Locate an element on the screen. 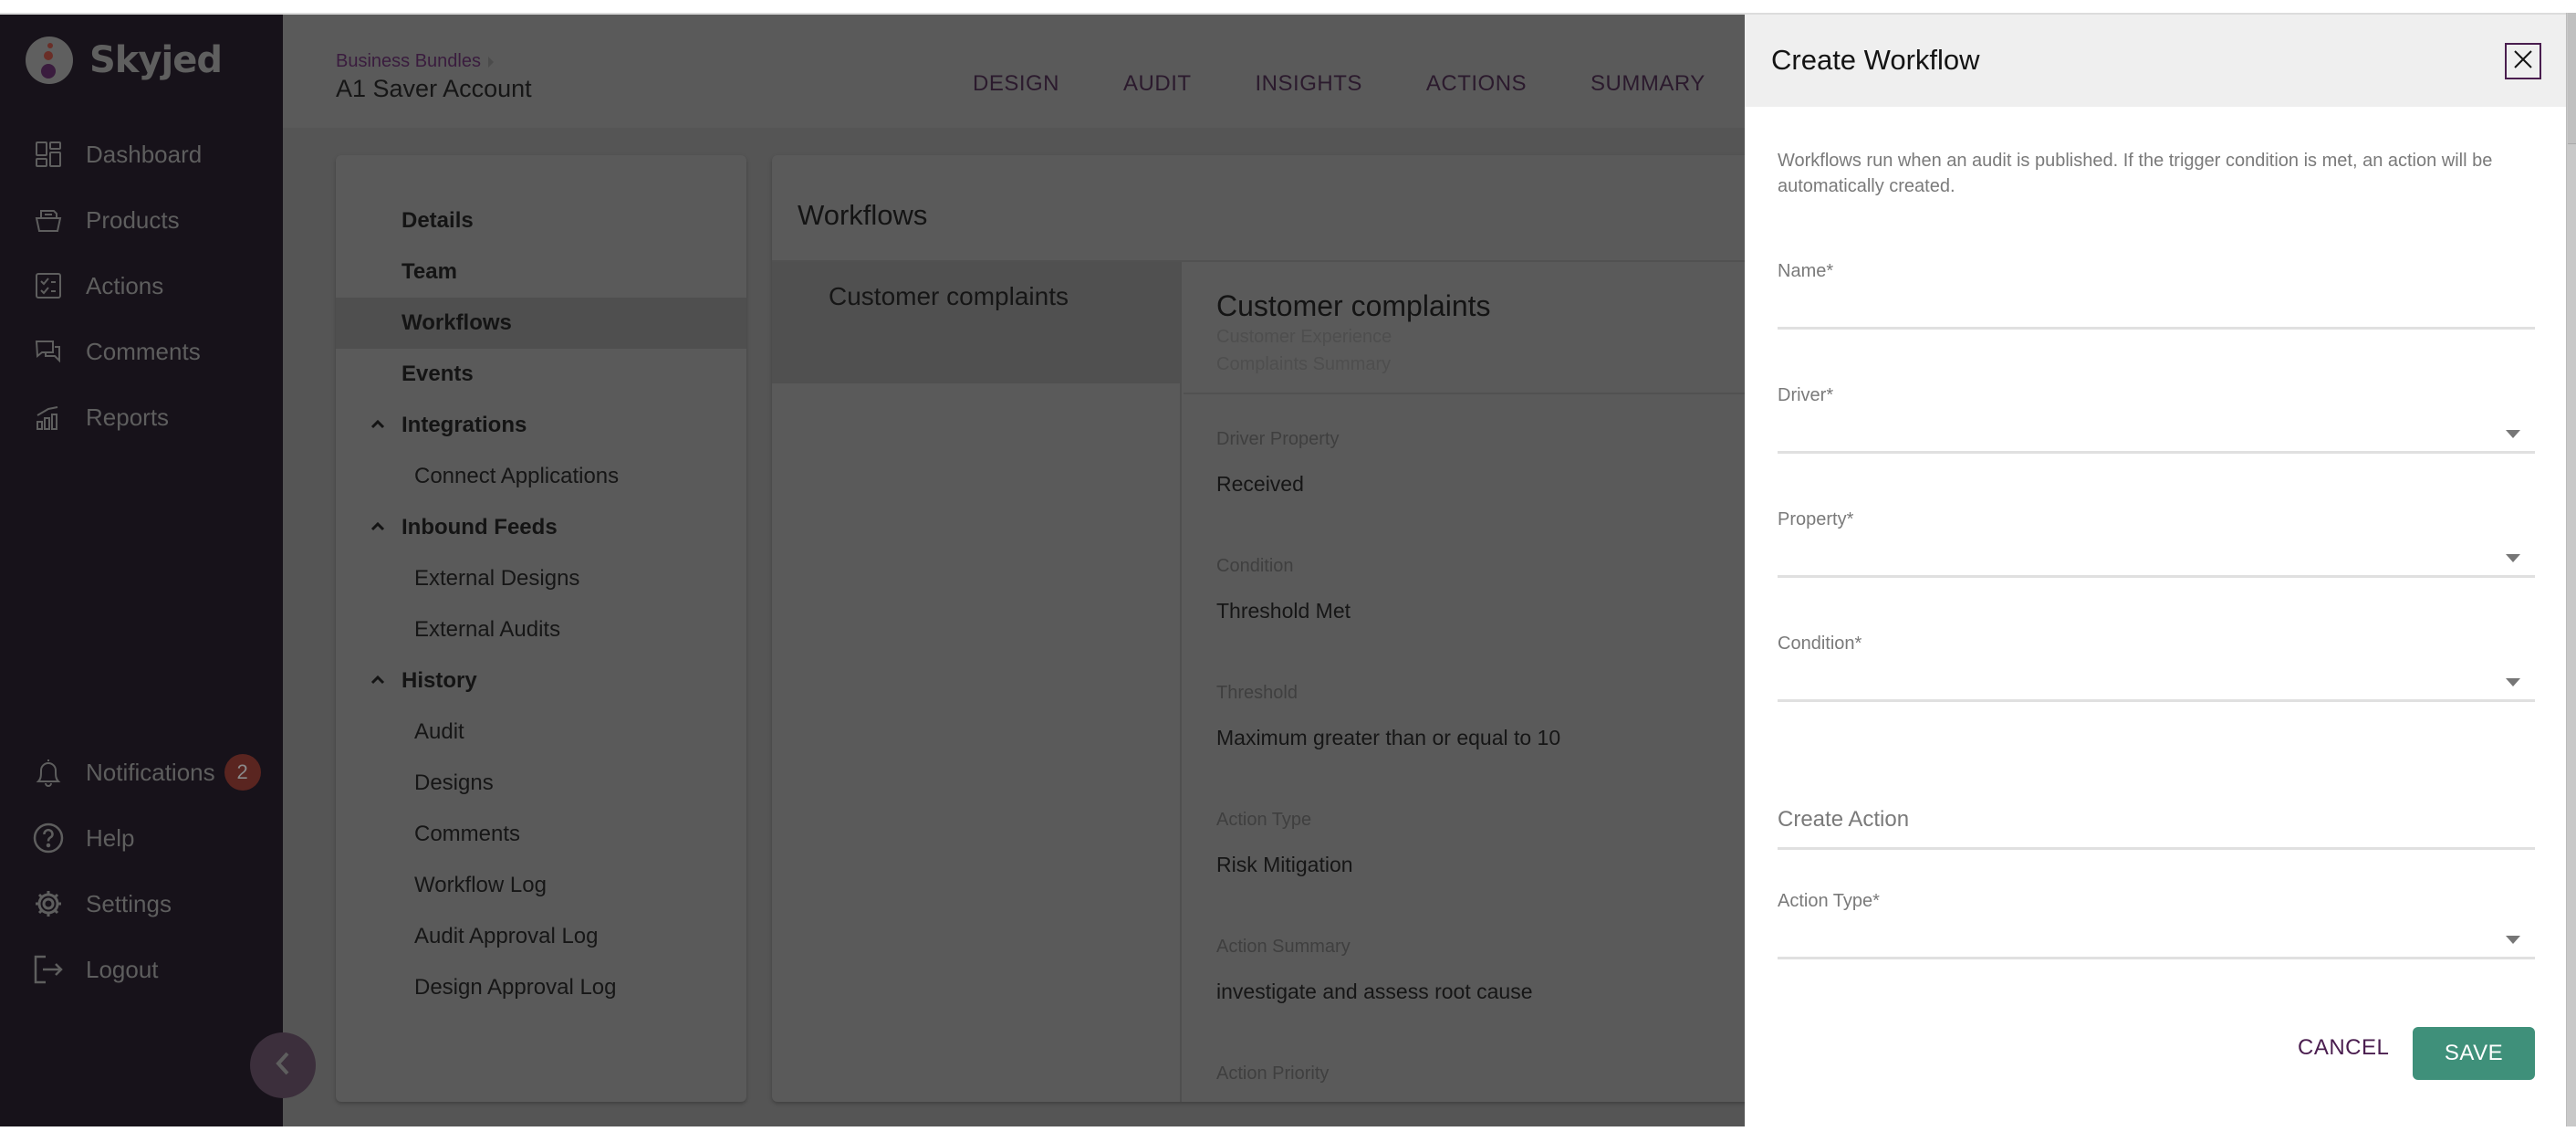  tab-summary: SUMMARY is located at coordinates (1647, 84).